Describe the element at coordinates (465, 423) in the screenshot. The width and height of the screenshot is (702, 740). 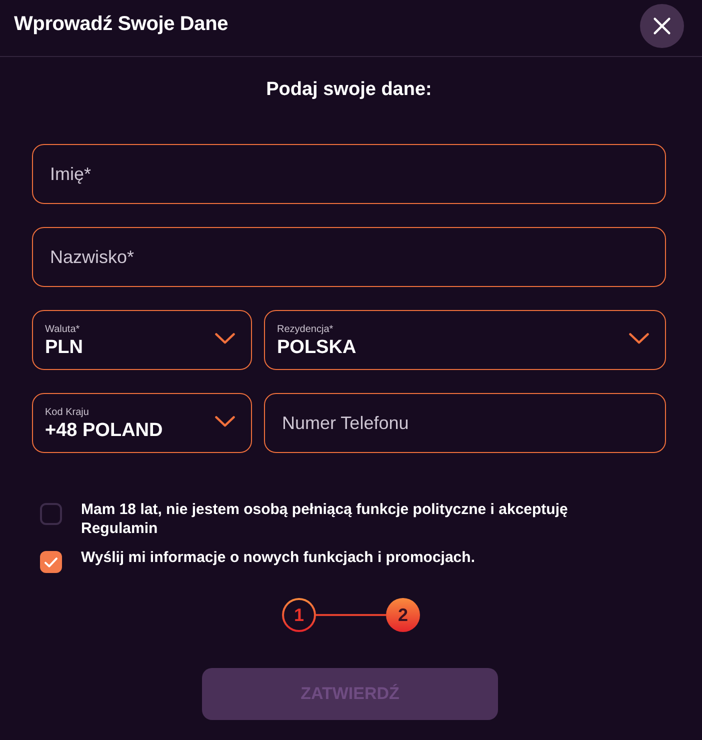
I see `input-field: Numer Telefonu` at that location.